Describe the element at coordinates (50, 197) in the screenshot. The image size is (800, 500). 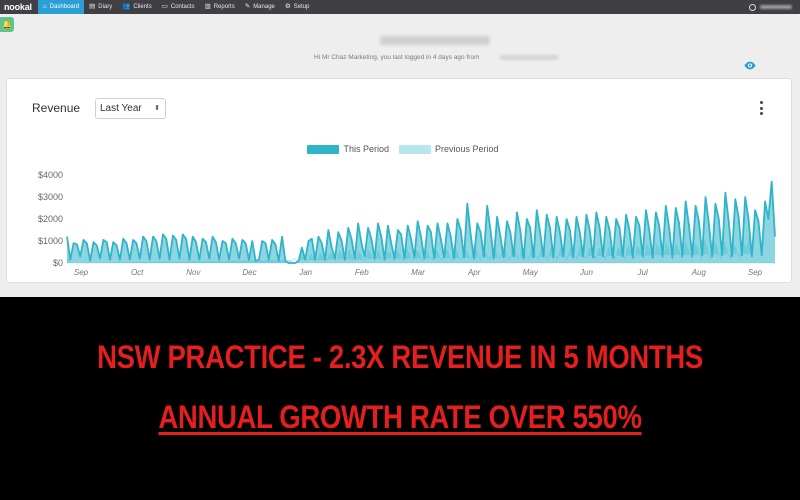
I see `y-tick-label: $3000` at that location.